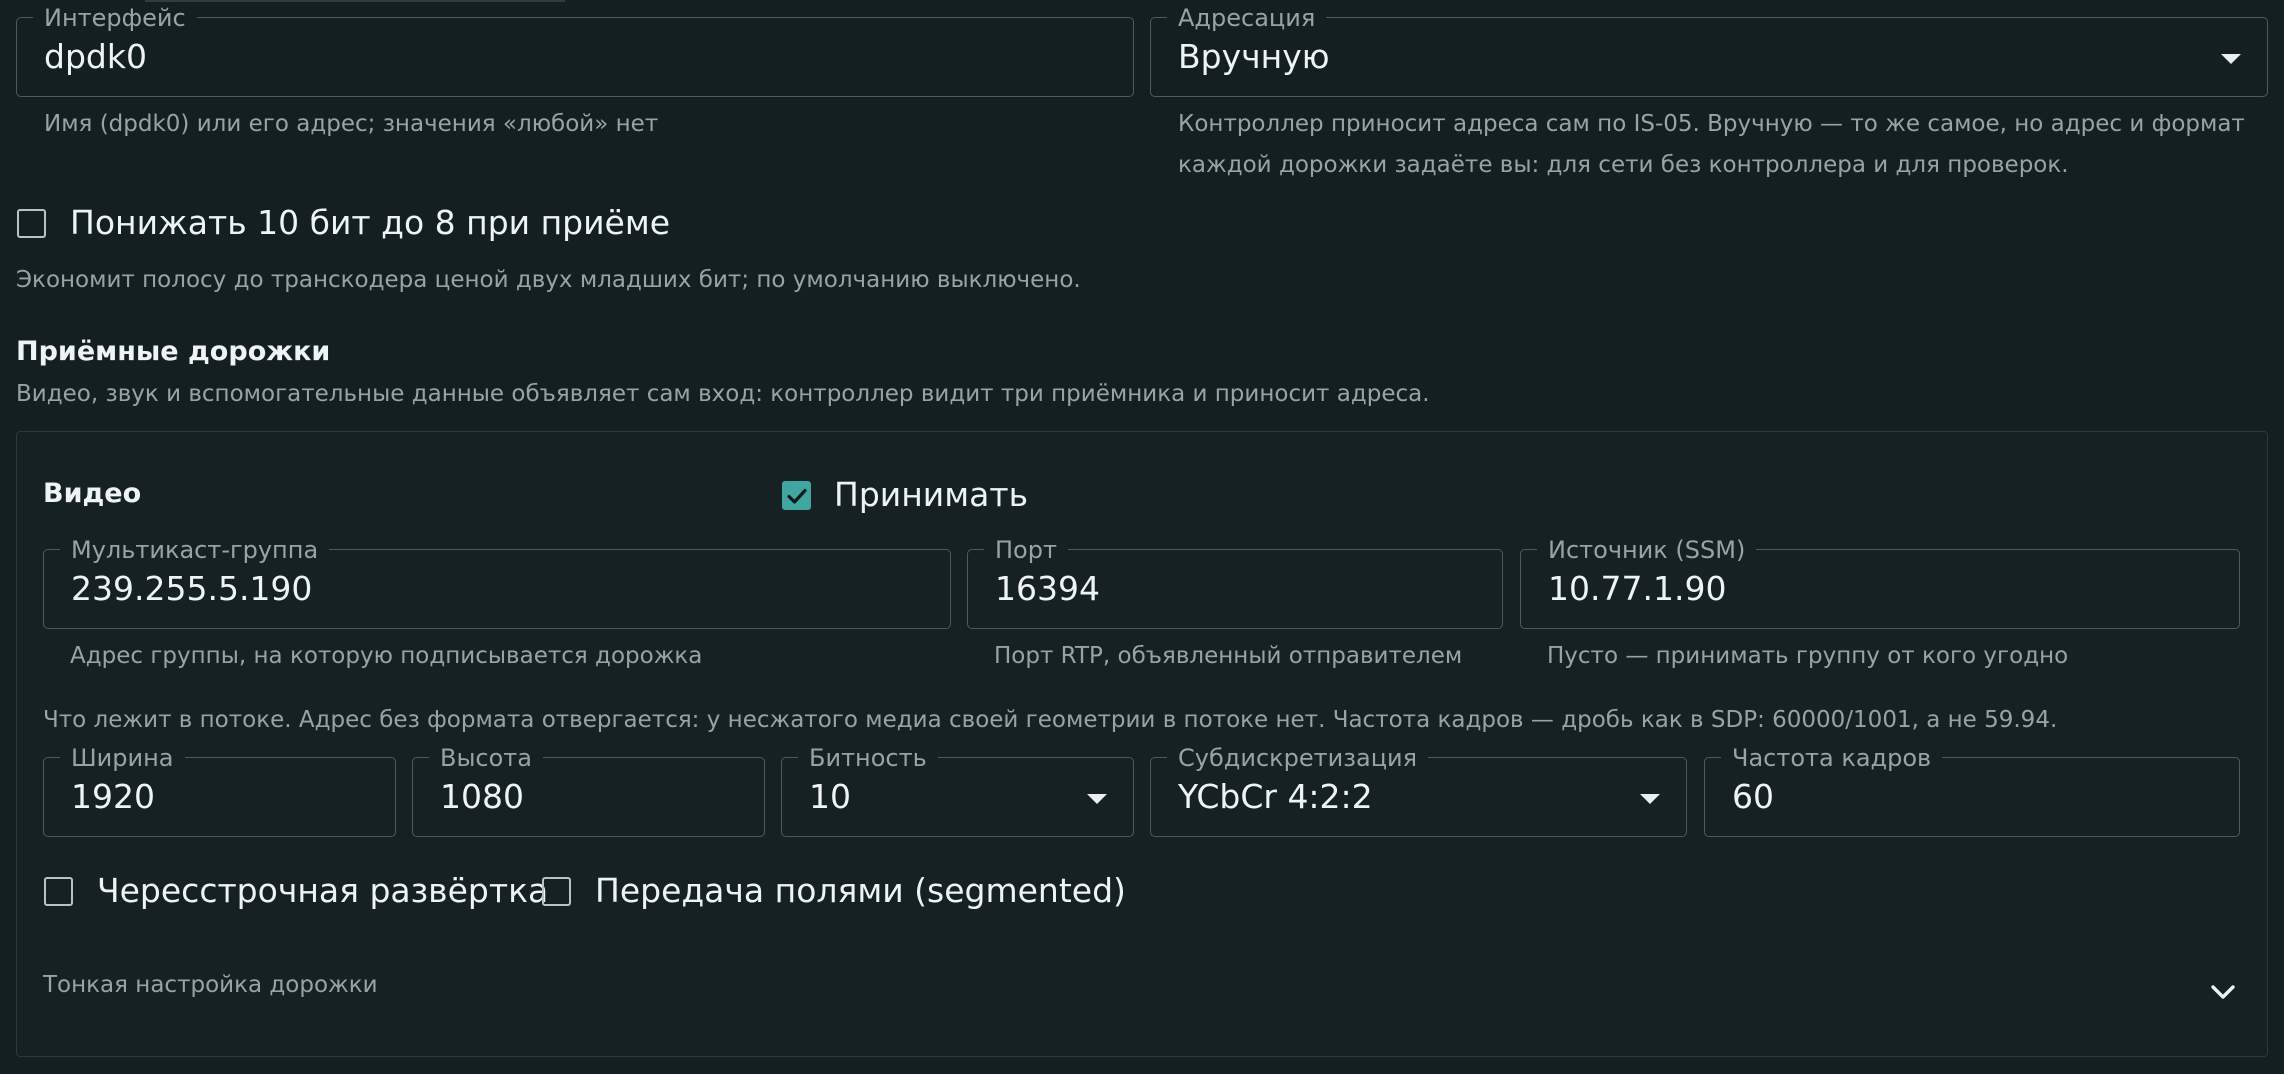 This screenshot has height=1074, width=2284. I want to click on width-value: 1920, so click(113, 796).